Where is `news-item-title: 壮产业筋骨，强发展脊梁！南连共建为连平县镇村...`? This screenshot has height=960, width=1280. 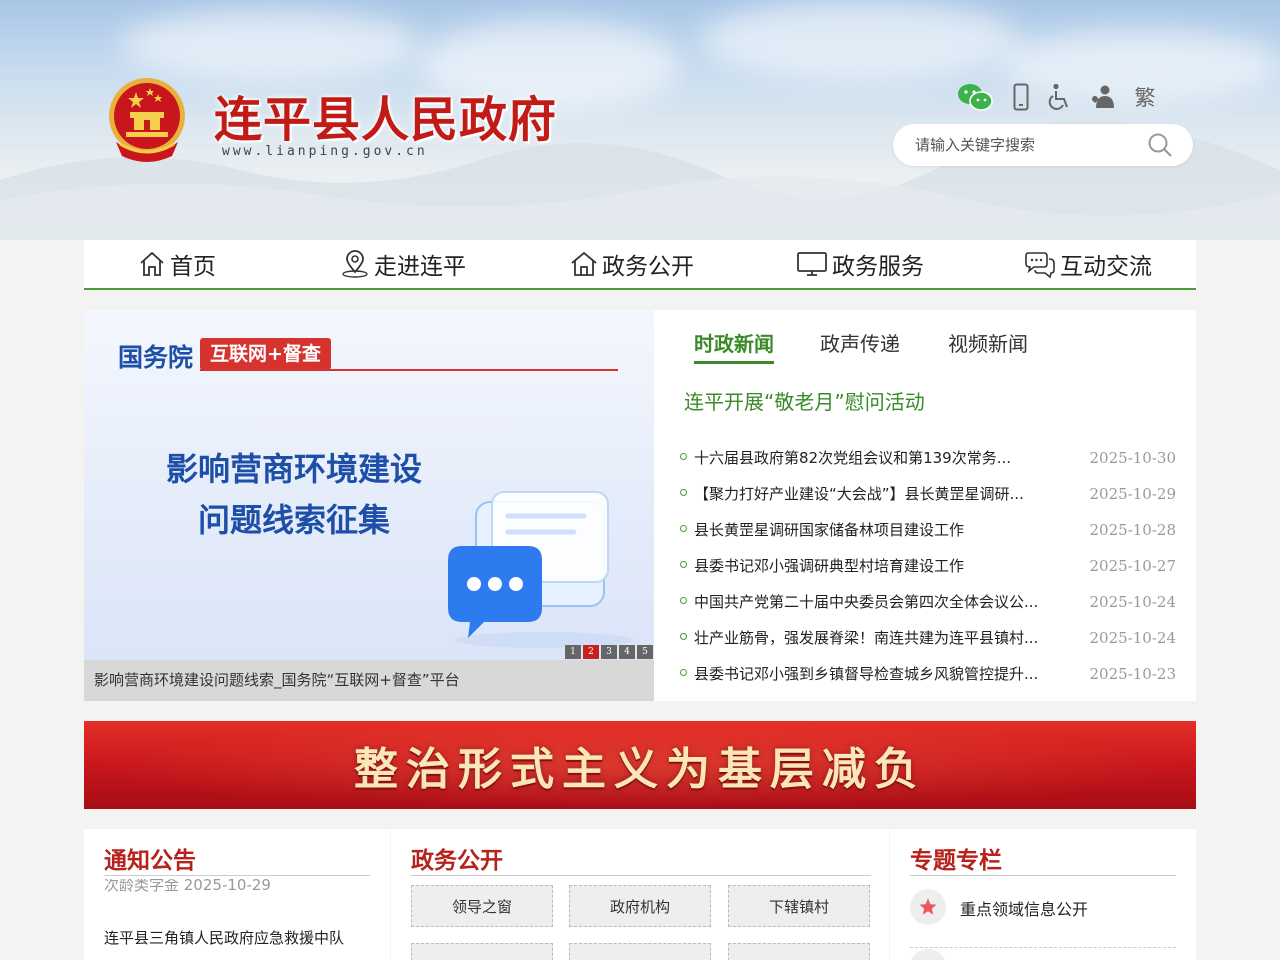
news-item-title: 壮产业筋骨，强发展脊梁！南连共建为连平县镇村... is located at coordinates (866, 638).